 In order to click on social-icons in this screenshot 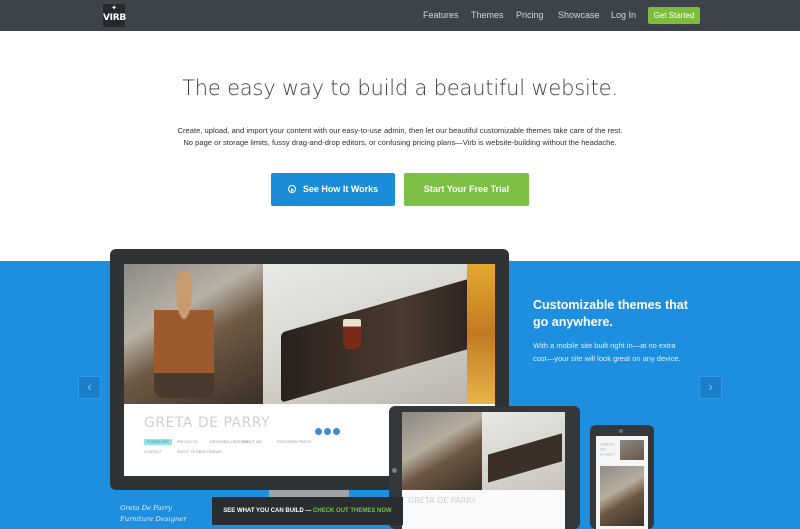, I will do `click(328, 431)`.